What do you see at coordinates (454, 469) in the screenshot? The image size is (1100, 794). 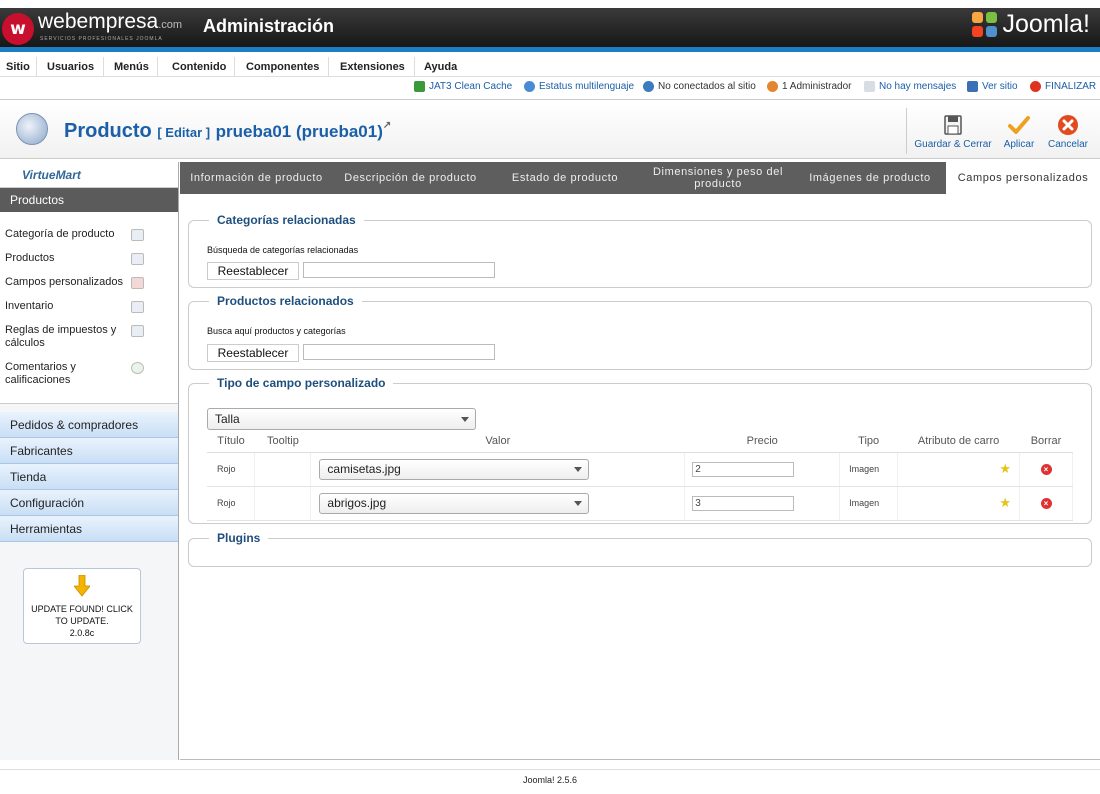 I see `value-select: camisetas.jpg` at bounding box center [454, 469].